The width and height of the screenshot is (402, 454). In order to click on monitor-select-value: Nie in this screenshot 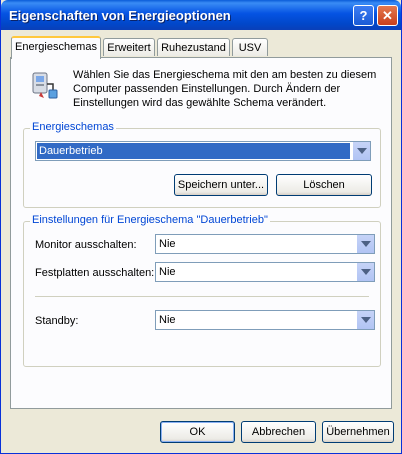, I will do `click(167, 244)`.